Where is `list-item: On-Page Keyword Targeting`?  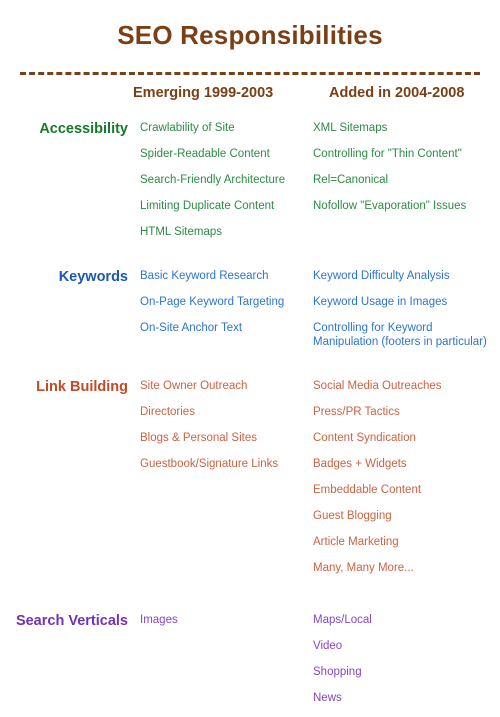
list-item: On-Page Keyword Targeting is located at coordinates (212, 301).